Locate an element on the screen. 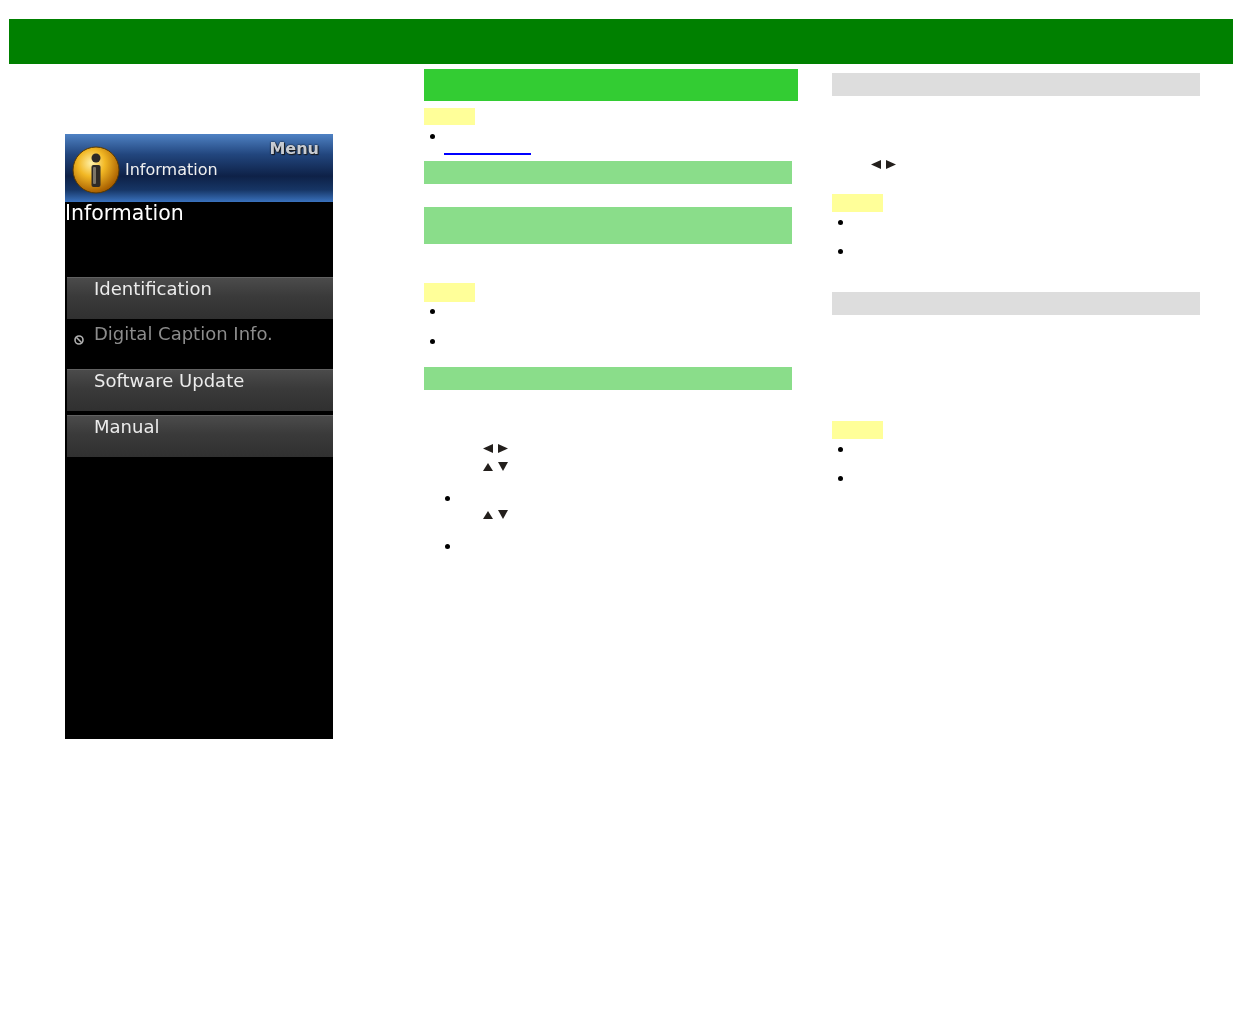  menu-item: Software Update is located at coordinates (200, 390).